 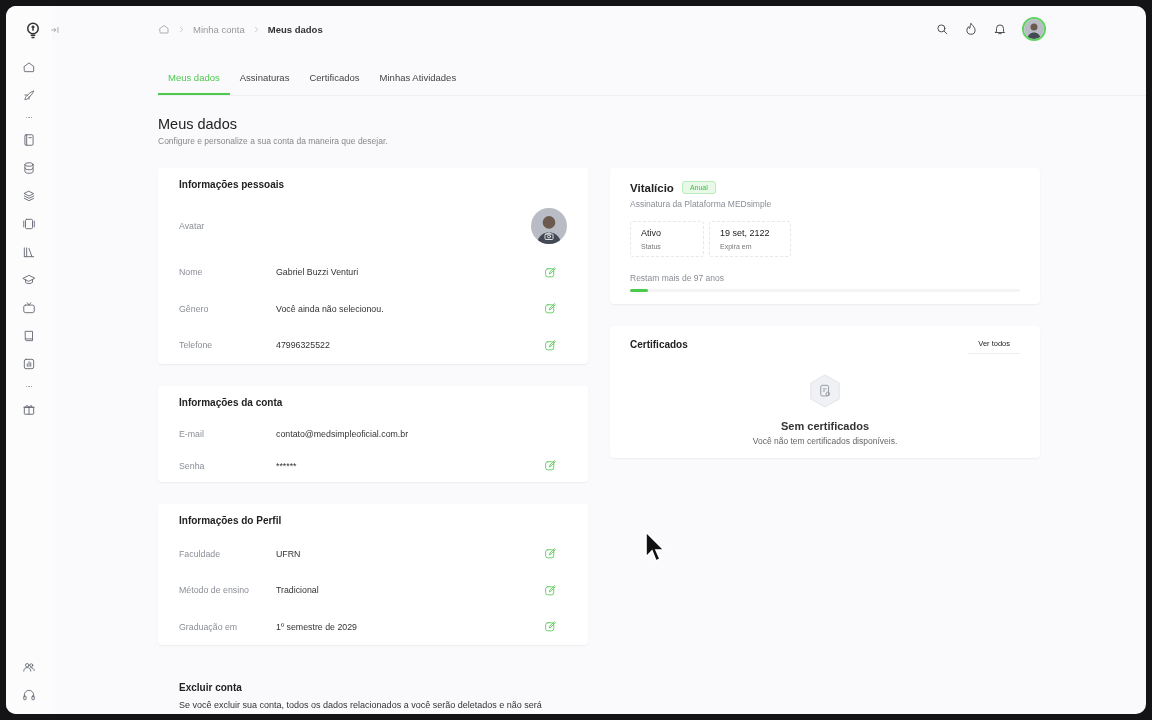 What do you see at coordinates (29, 140) in the screenshot?
I see `notebook-icon` at bounding box center [29, 140].